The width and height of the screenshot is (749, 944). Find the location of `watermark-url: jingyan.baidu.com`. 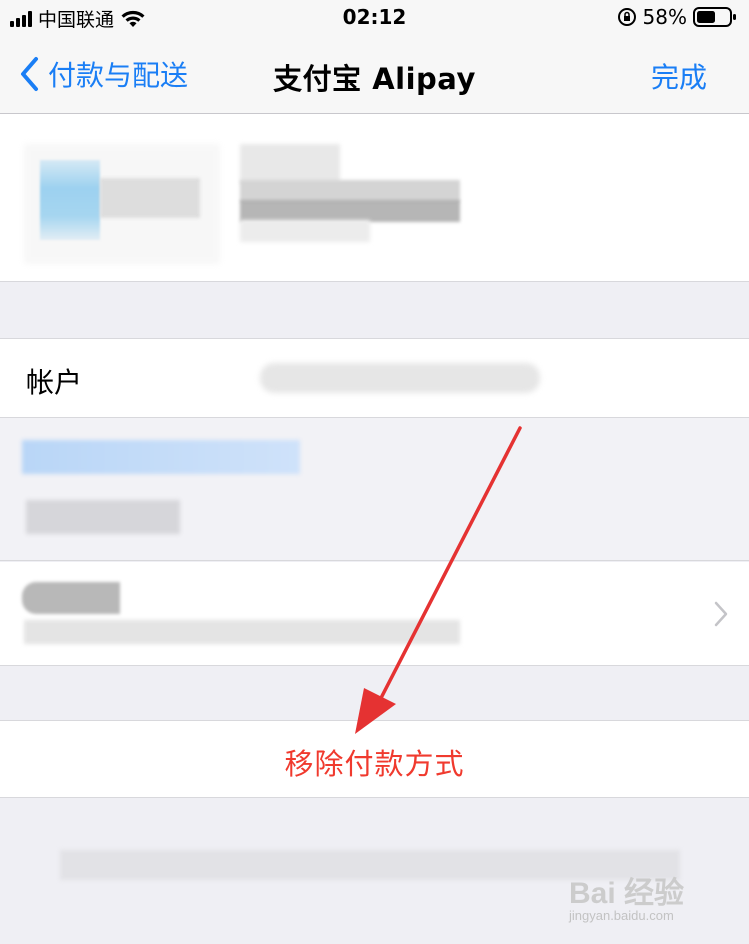

watermark-url: jingyan.baidu.com is located at coordinates (621, 915).